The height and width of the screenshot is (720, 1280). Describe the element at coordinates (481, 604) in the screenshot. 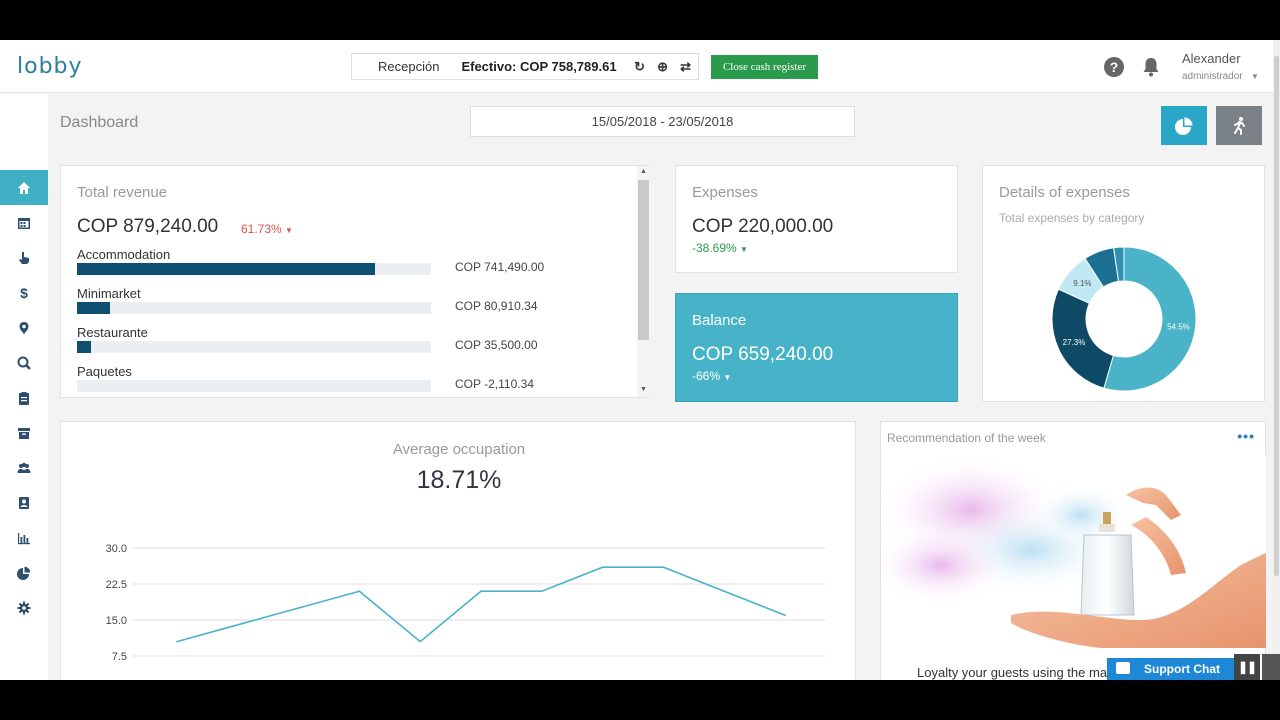

I see `occupation-series-line` at that location.